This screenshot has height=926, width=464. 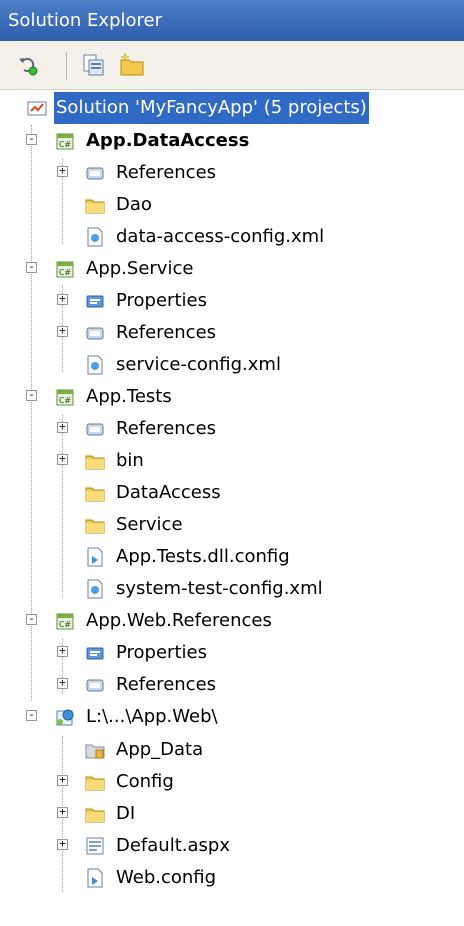 What do you see at coordinates (139, 269) in the screenshot?
I see `project-label: App.Service` at bounding box center [139, 269].